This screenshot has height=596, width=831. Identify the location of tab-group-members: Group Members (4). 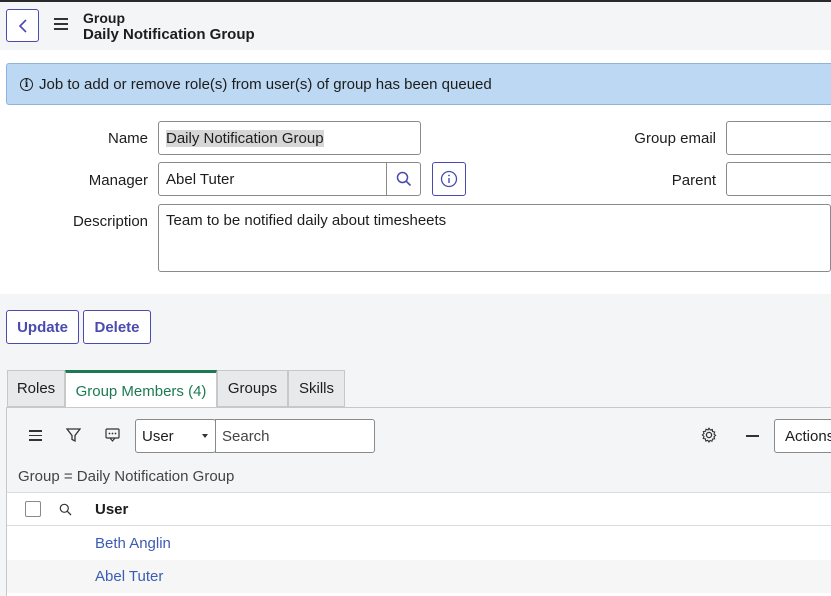
(141, 389).